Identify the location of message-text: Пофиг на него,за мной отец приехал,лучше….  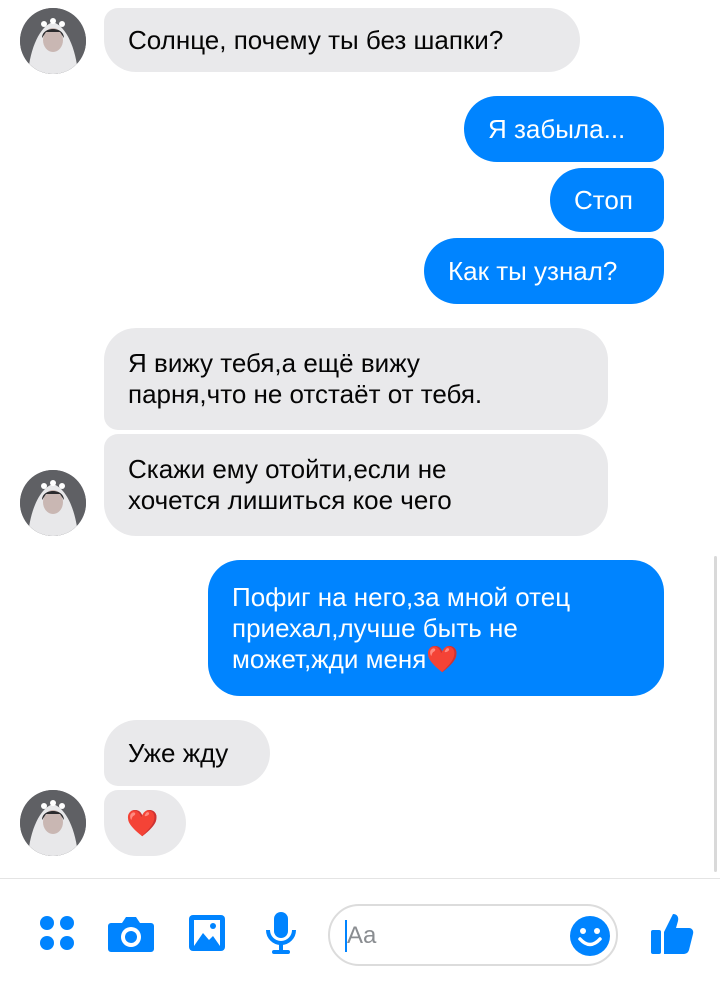
(401, 627).